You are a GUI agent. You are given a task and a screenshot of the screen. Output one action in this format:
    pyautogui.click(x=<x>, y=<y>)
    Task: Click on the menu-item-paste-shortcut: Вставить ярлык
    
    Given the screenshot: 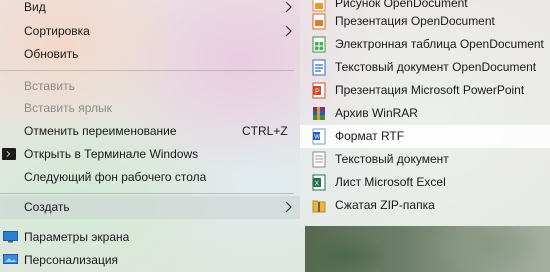 What is the action you would take?
    pyautogui.click(x=150, y=108)
    